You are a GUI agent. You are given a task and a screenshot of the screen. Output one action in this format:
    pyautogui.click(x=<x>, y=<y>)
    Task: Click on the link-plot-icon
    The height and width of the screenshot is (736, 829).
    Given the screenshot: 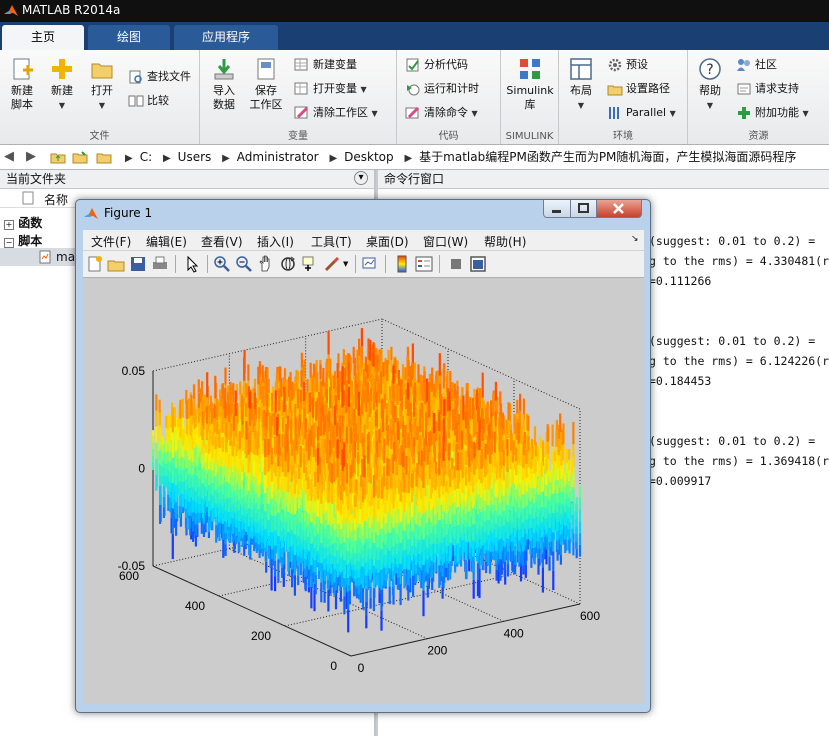 What is the action you would take?
    pyautogui.click(x=370, y=264)
    